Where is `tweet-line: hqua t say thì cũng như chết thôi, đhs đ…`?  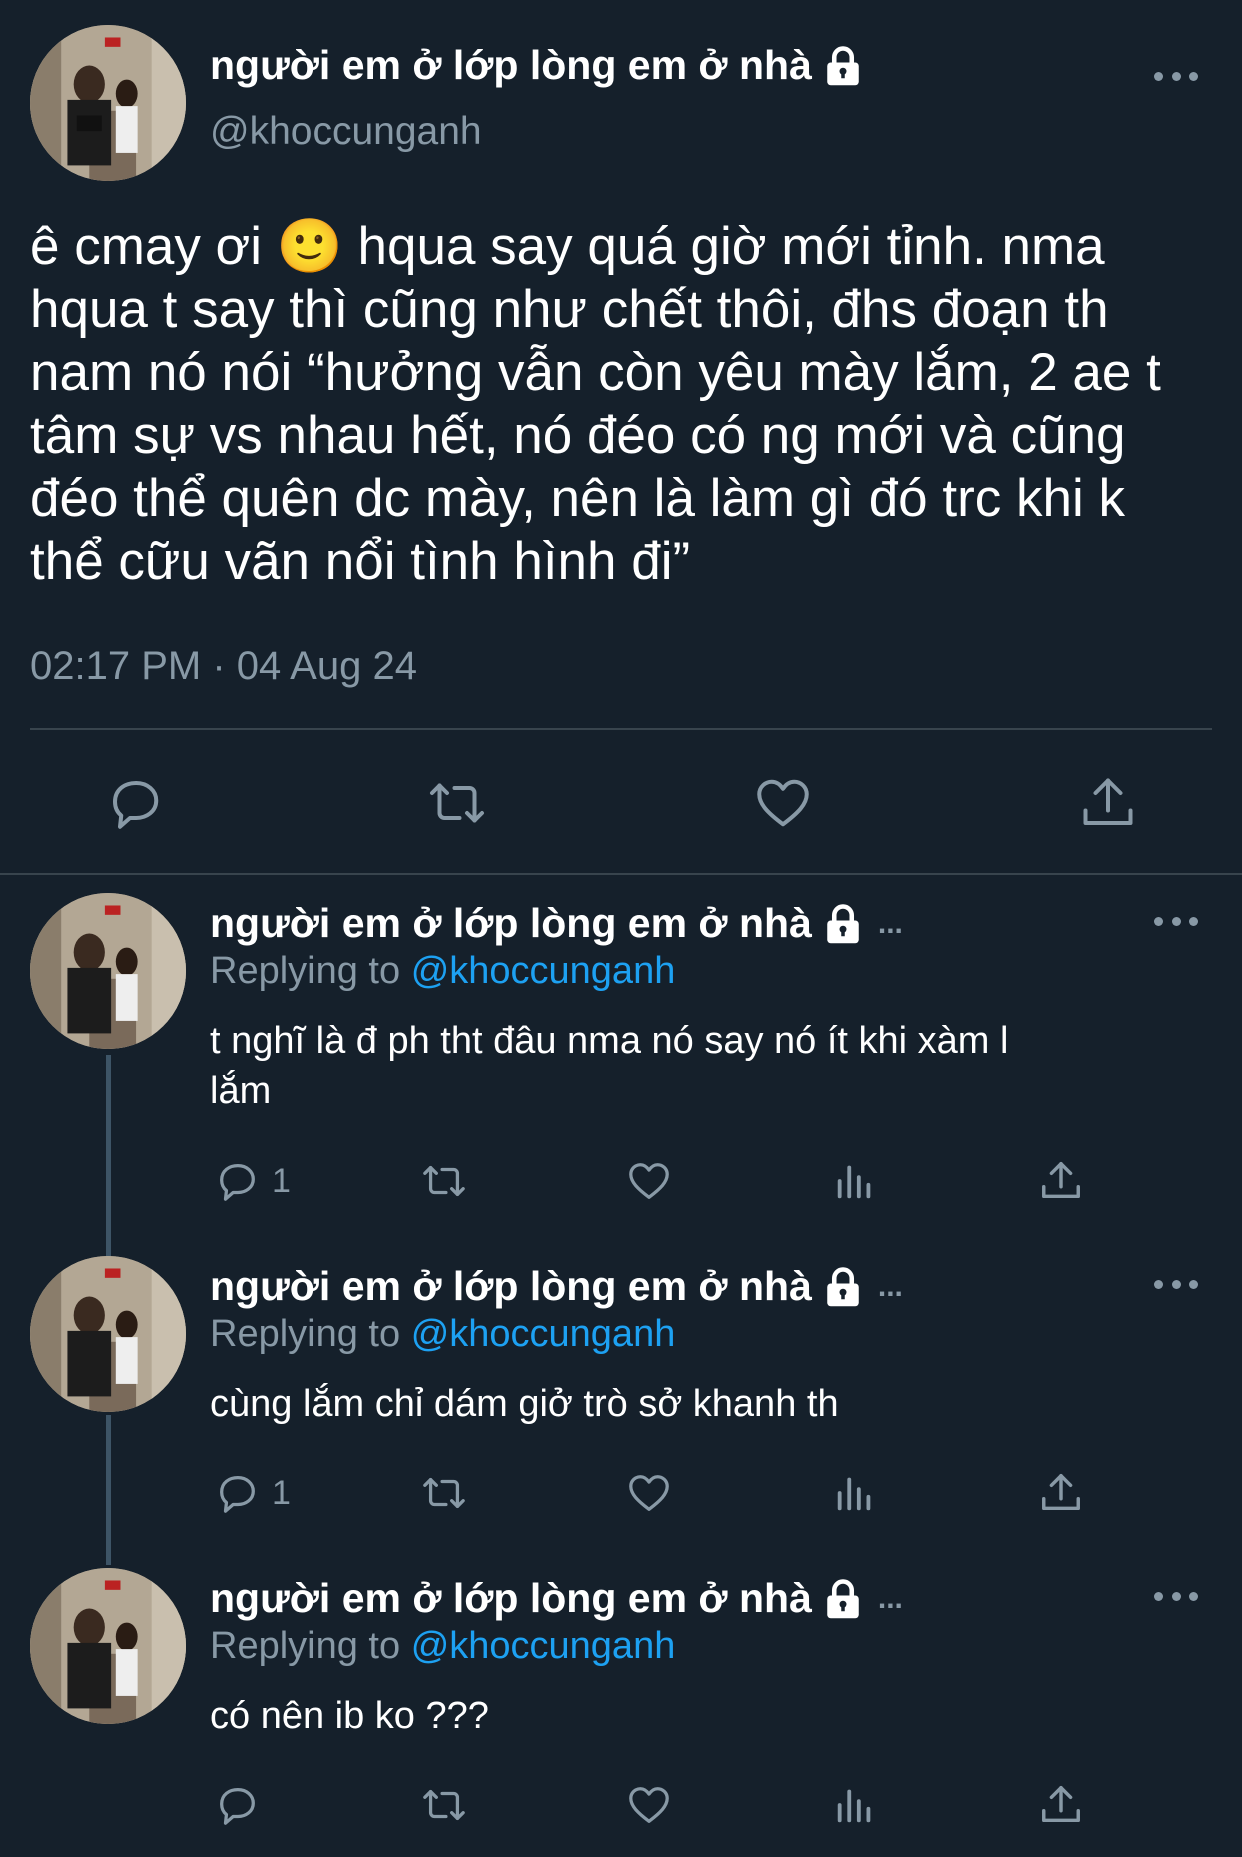
tweet-line: hqua t say thì cũng như chết thôi, đhs đ… is located at coordinates (569, 309).